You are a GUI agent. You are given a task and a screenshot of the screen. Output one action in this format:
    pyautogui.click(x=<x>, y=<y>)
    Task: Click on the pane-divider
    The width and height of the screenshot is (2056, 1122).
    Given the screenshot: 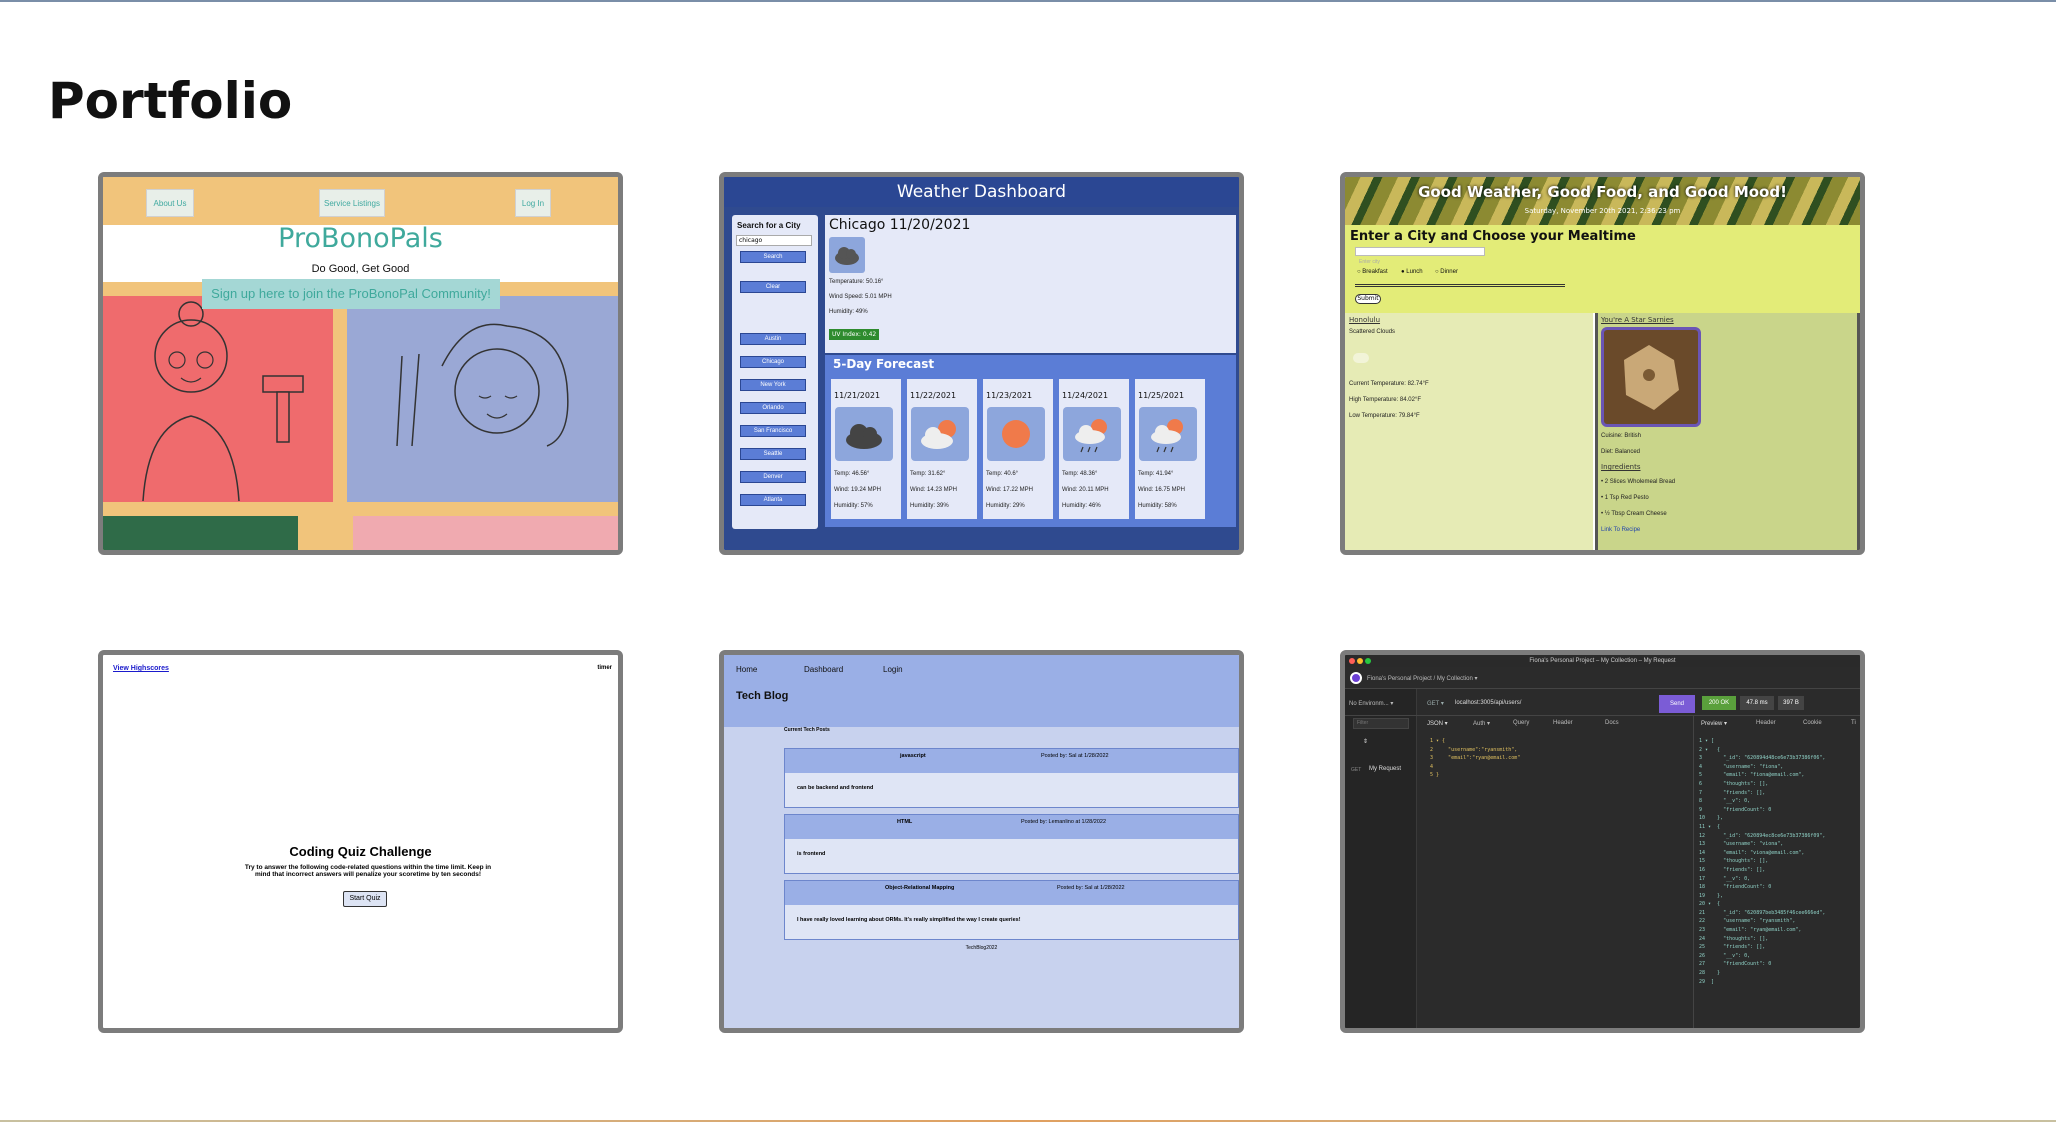 What is the action you would take?
    pyautogui.click(x=1693, y=871)
    